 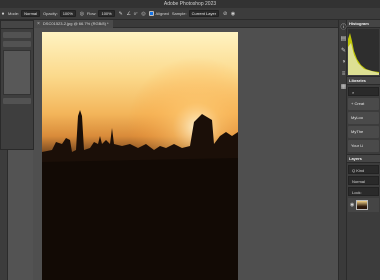 What do you see at coordinates (363, 146) in the screenshot?
I see `library-item: Your Li` at bounding box center [363, 146].